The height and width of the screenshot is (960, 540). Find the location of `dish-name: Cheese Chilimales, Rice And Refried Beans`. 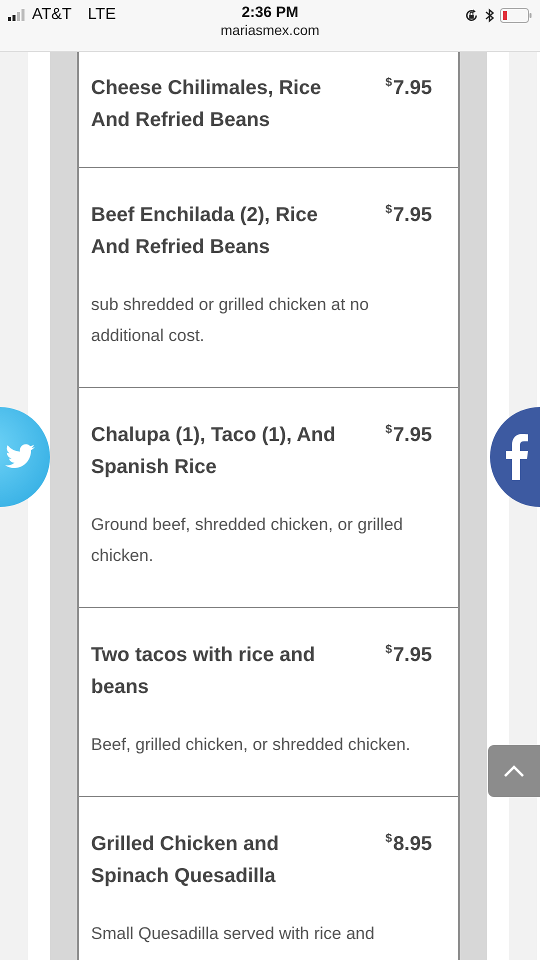

dish-name: Cheese Chilimales, Rice And Refried Beans is located at coordinates (206, 104).